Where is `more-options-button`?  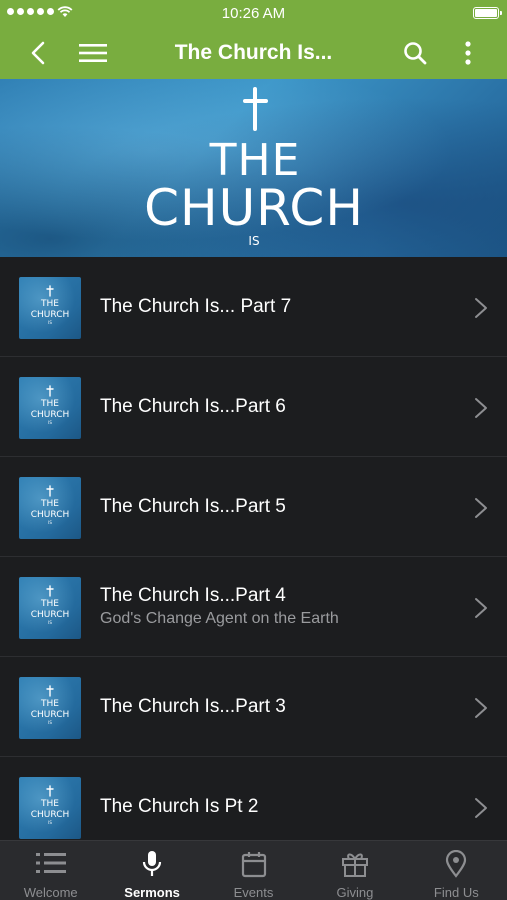 more-options-button is located at coordinates (468, 52).